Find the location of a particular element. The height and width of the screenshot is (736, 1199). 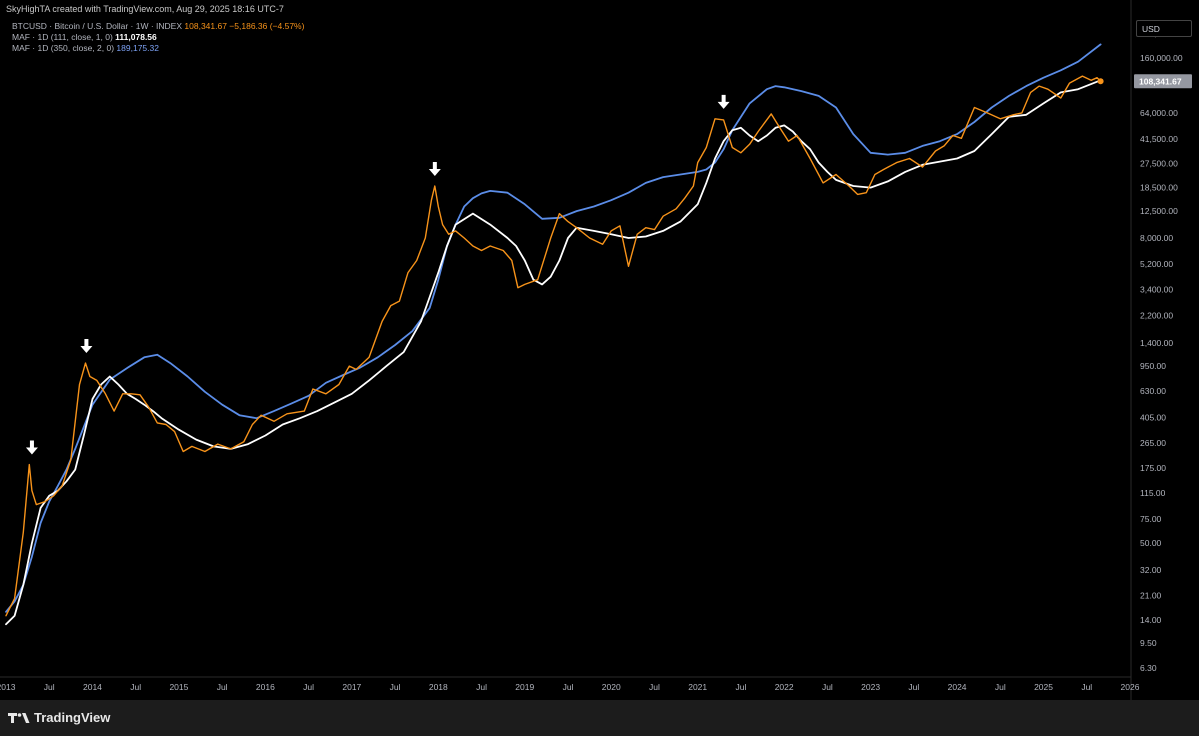

y-tick-label: 75.00 is located at coordinates (1151, 519).